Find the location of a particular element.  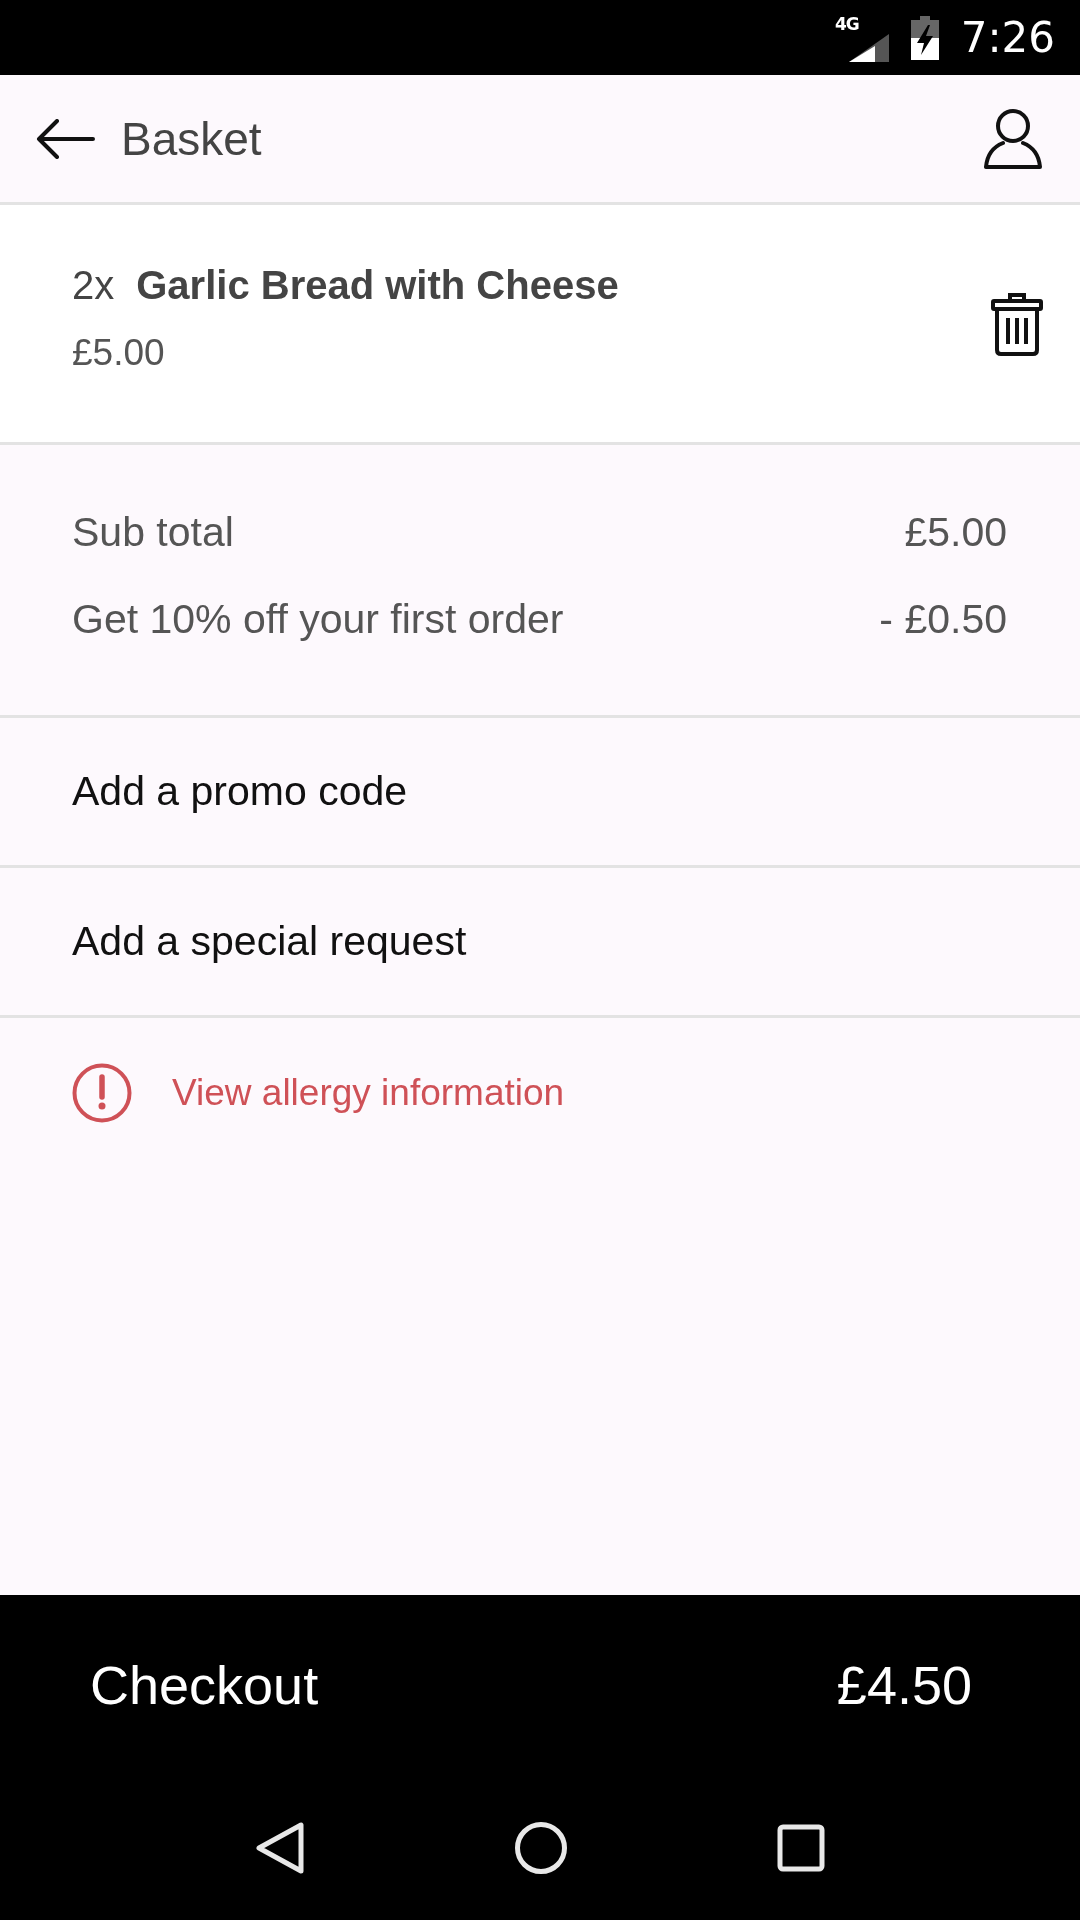

item-quantity: 2x is located at coordinates (93, 285).